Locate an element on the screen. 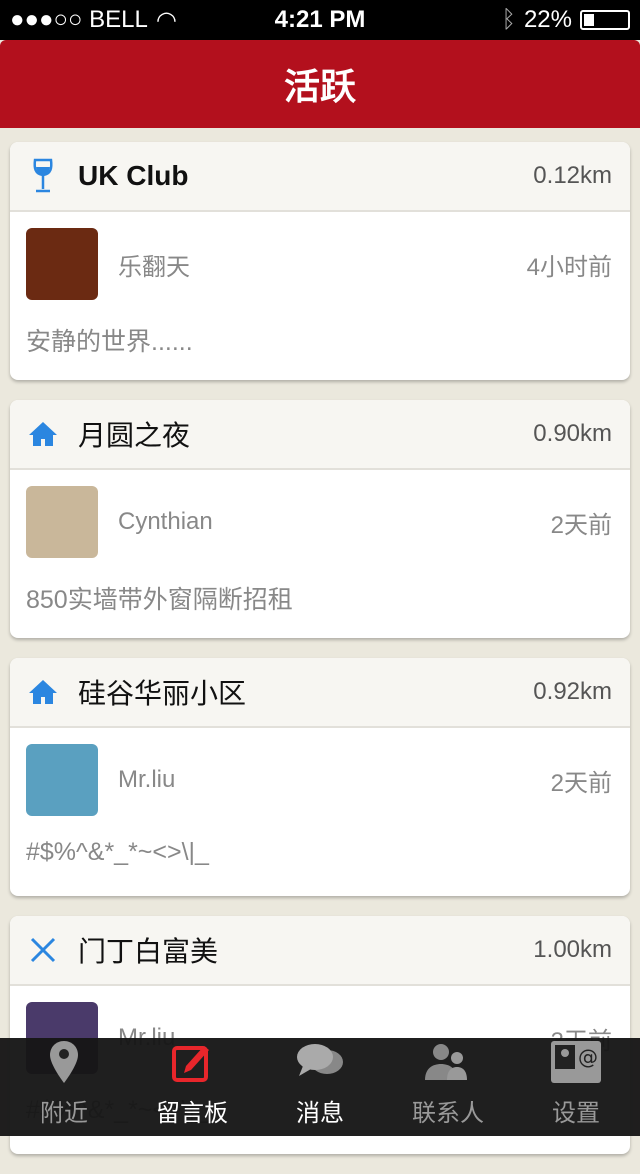  chat-bubbles-icon is located at coordinates (320, 1061).